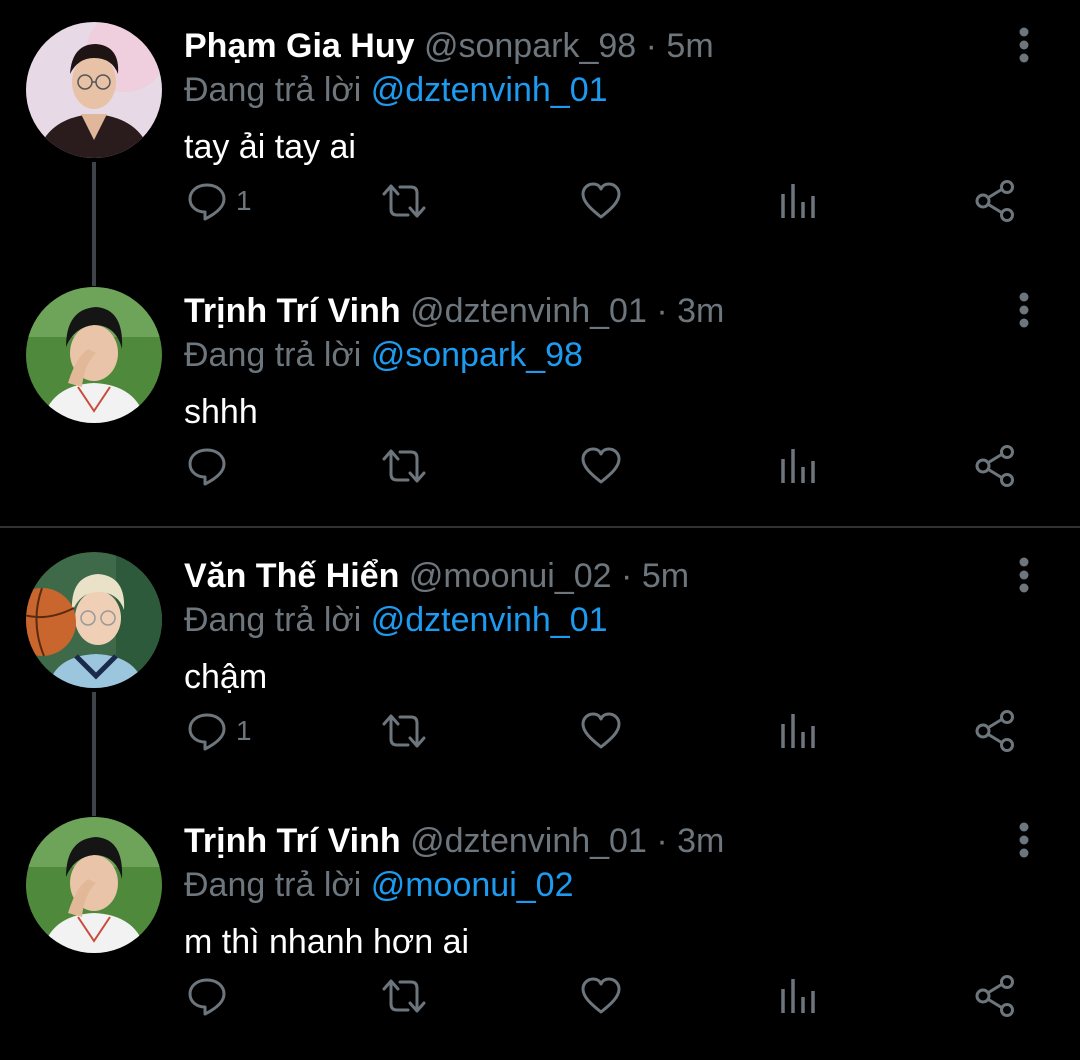 The height and width of the screenshot is (1060, 1080). What do you see at coordinates (540, 527) in the screenshot?
I see `thread-divider` at bounding box center [540, 527].